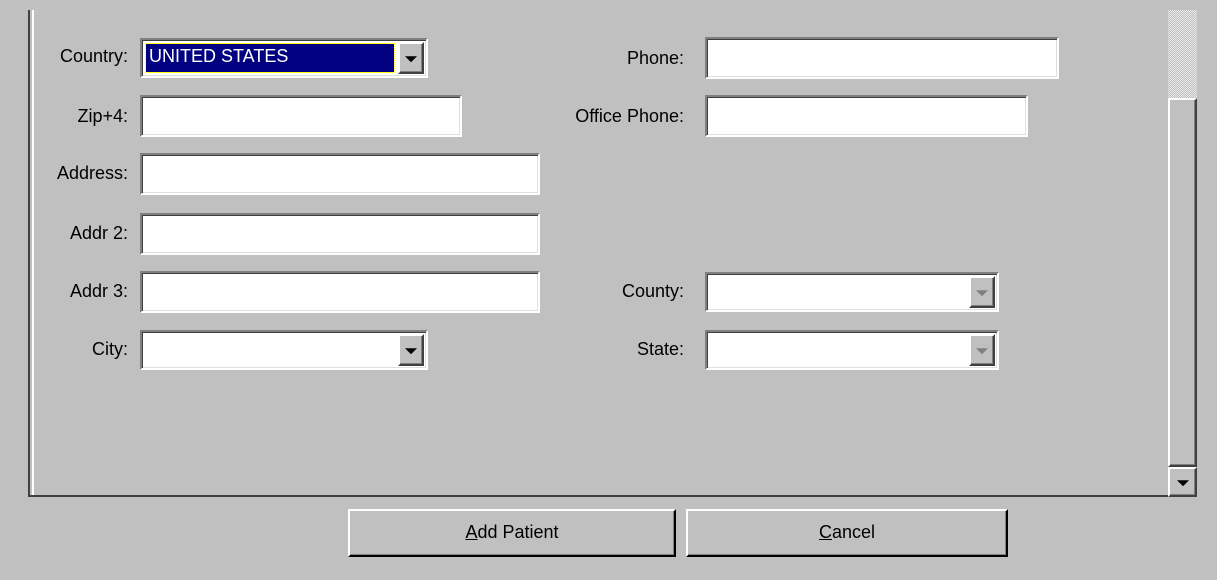 Image resolution: width=1217 pixels, height=580 pixels. I want to click on country-value: UNITED STATES, so click(270, 58).